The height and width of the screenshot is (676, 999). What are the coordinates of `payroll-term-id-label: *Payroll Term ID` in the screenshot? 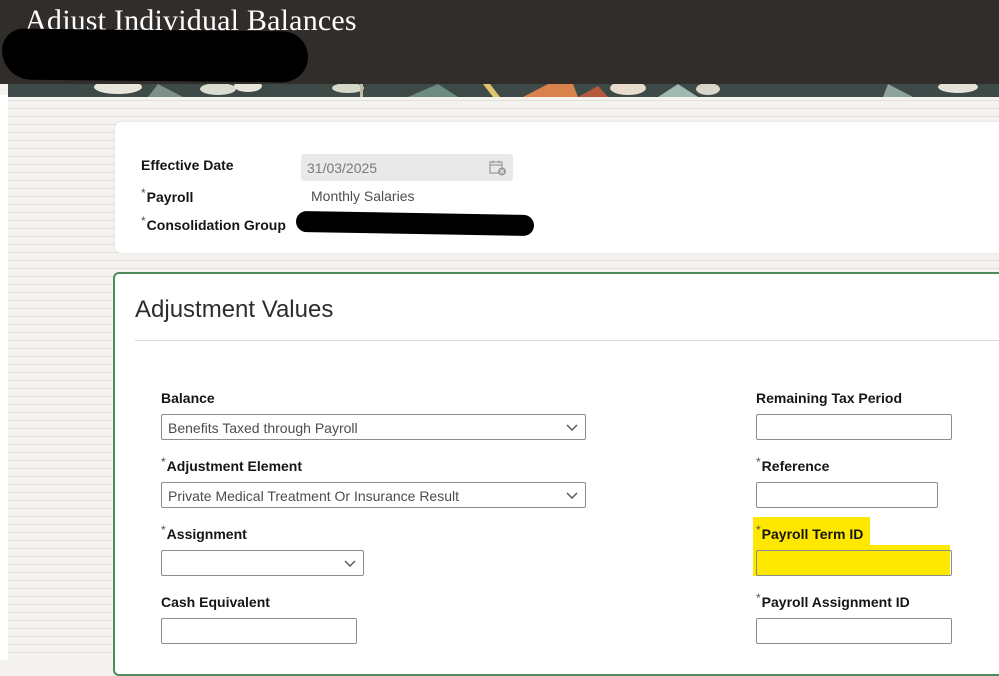 It's located at (810, 532).